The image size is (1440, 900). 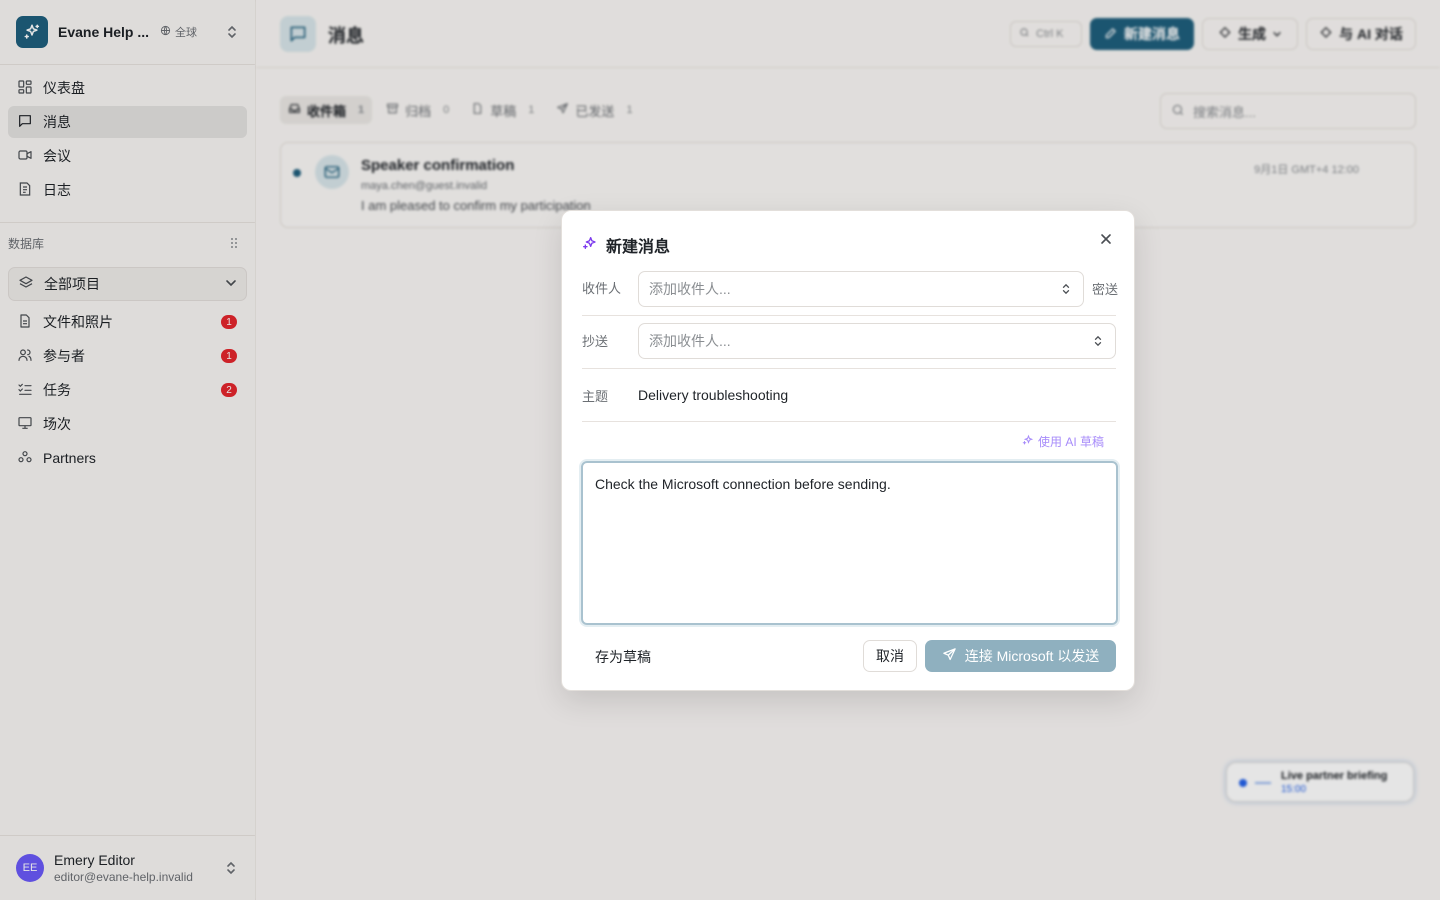 What do you see at coordinates (595, 341) in the screenshot?
I see `cc-label: 抄送` at bounding box center [595, 341].